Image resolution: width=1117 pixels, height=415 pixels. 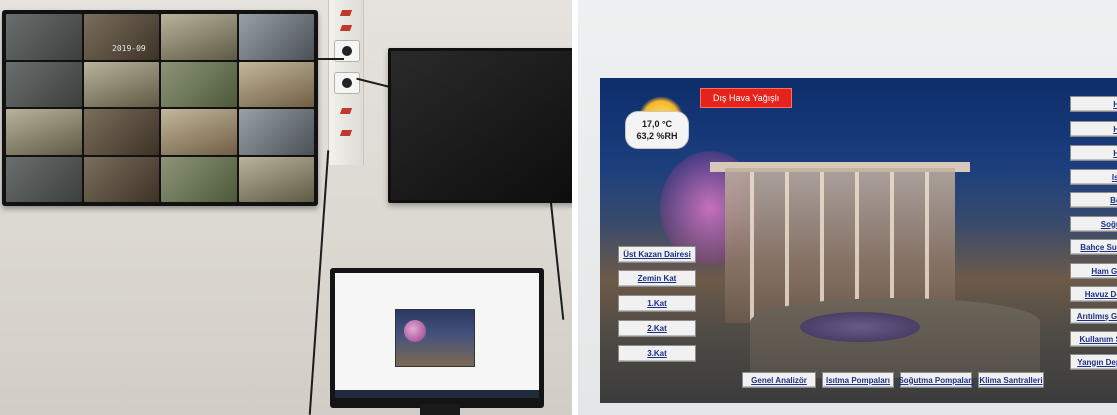 I want to click on temperature-value: 17,0 °C, so click(x=657, y=124).